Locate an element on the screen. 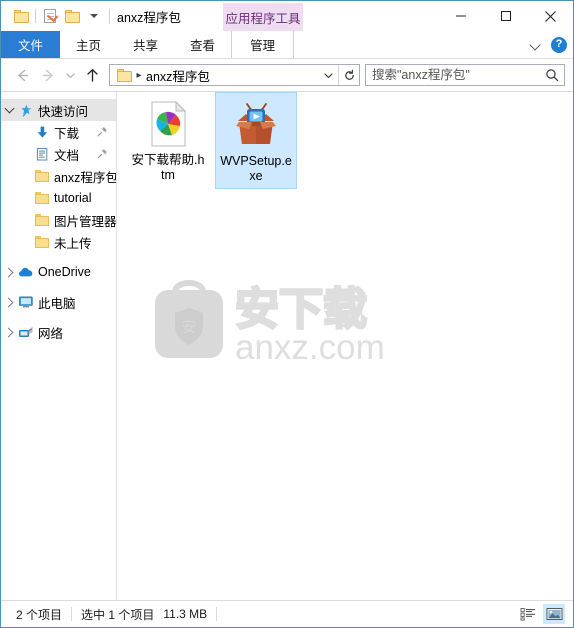  minimize-button is located at coordinates (460, 16).